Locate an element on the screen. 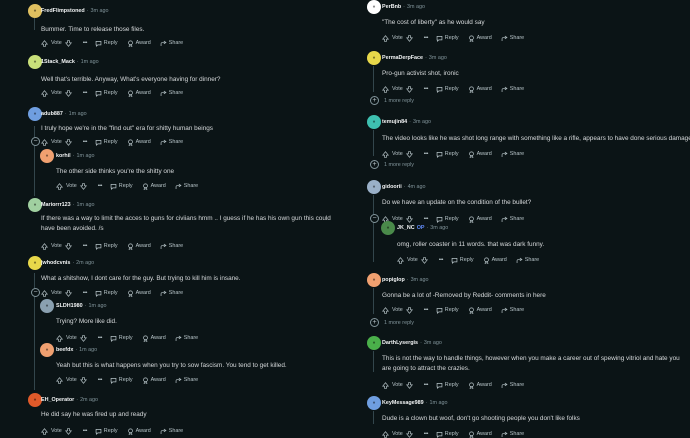  comment-author: adub887 is located at coordinates (52, 114).